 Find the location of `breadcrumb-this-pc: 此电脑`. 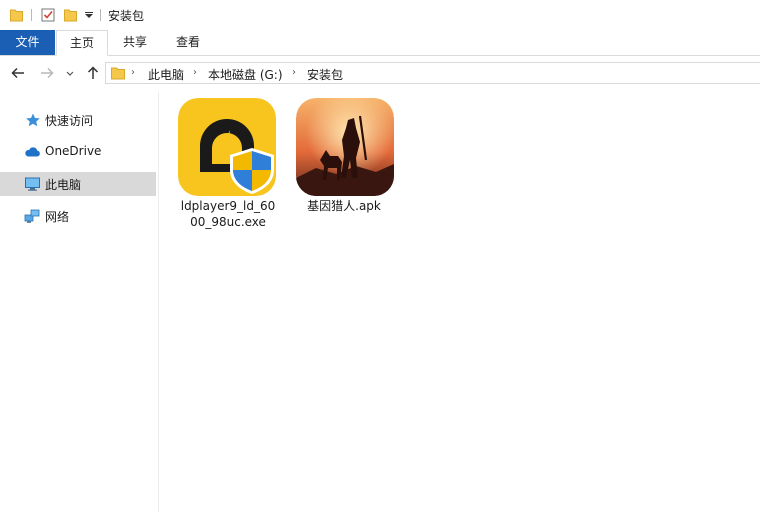

breadcrumb-this-pc: 此电脑 is located at coordinates (166, 74).